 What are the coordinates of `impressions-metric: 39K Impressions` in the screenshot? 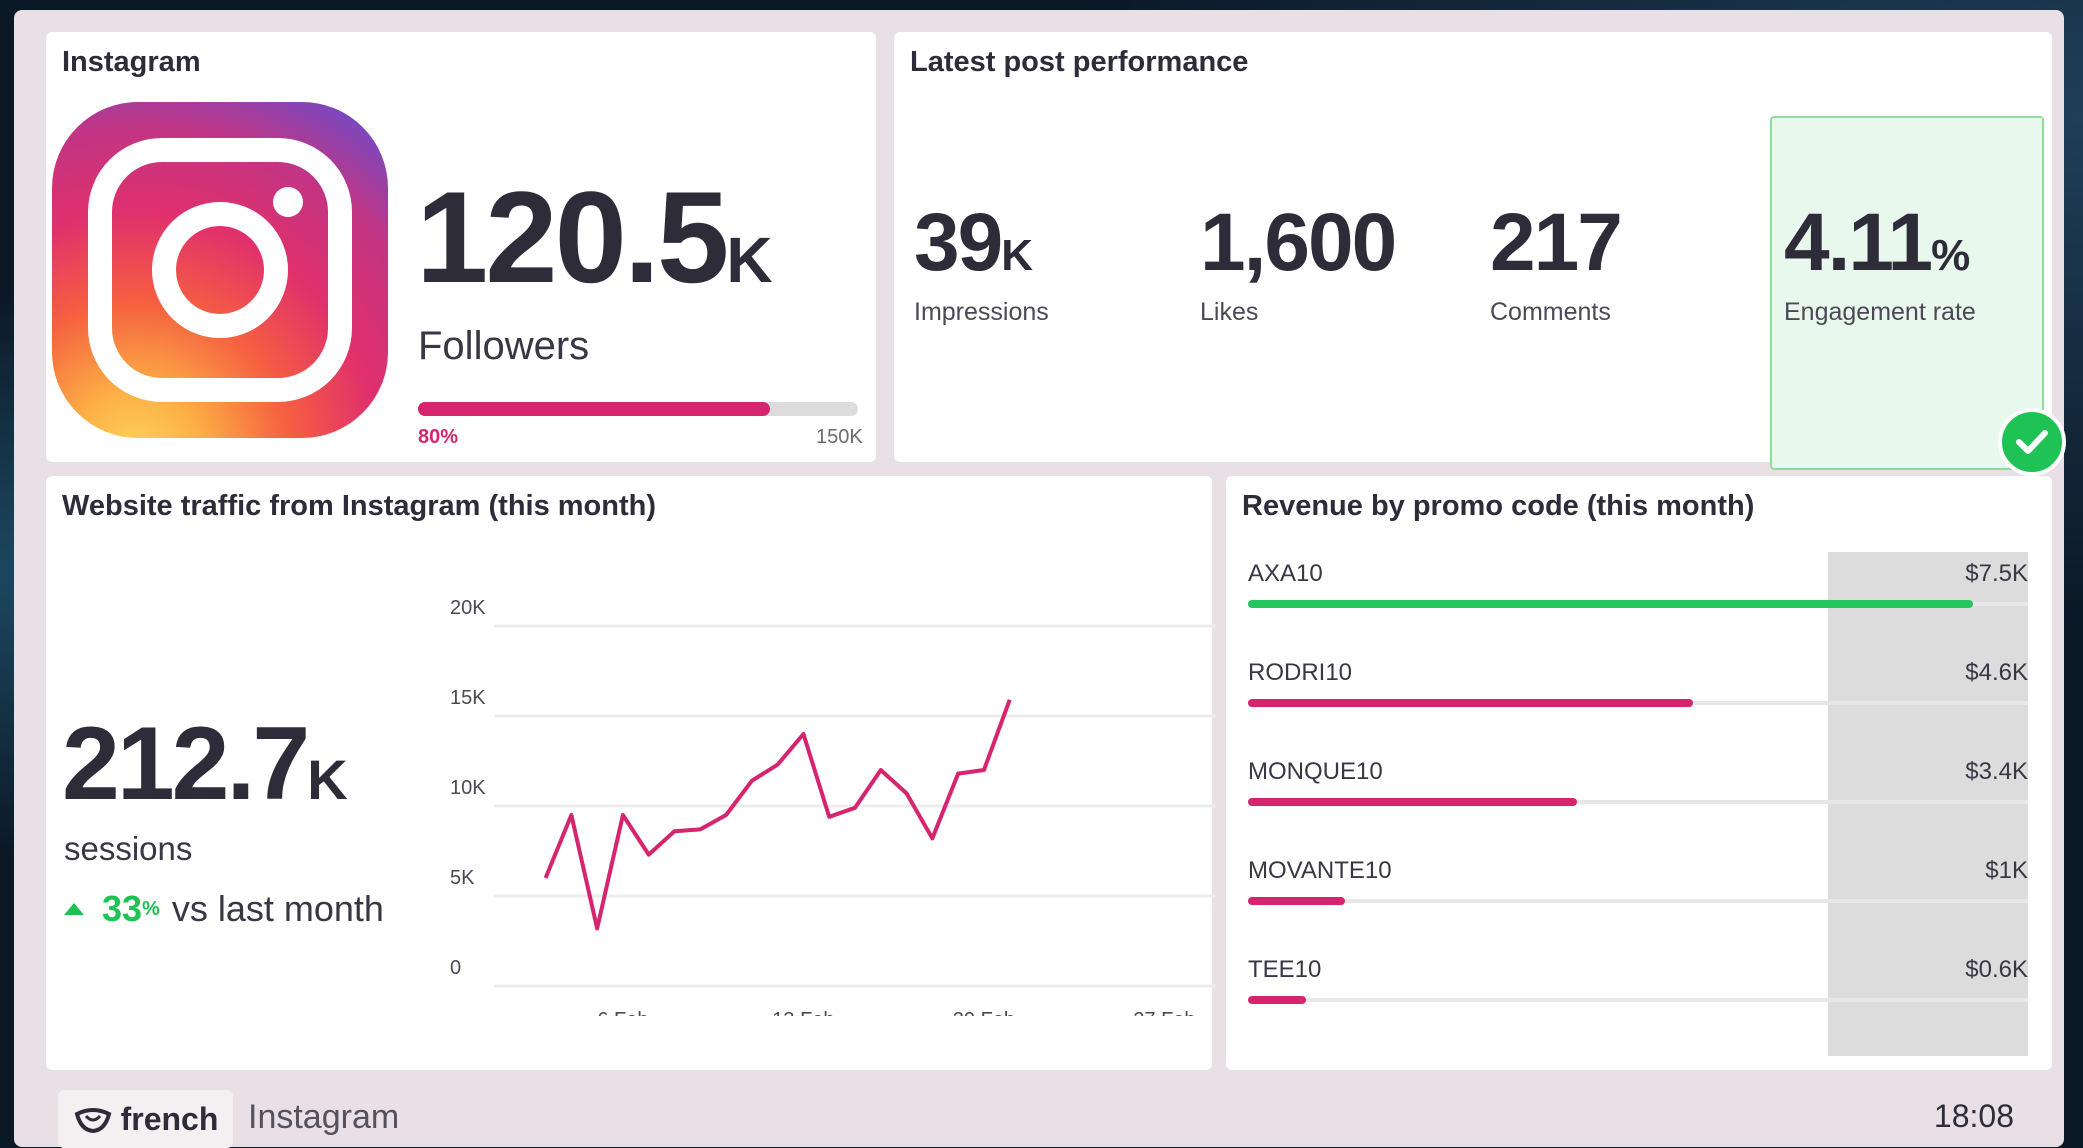 It's located at (981, 262).